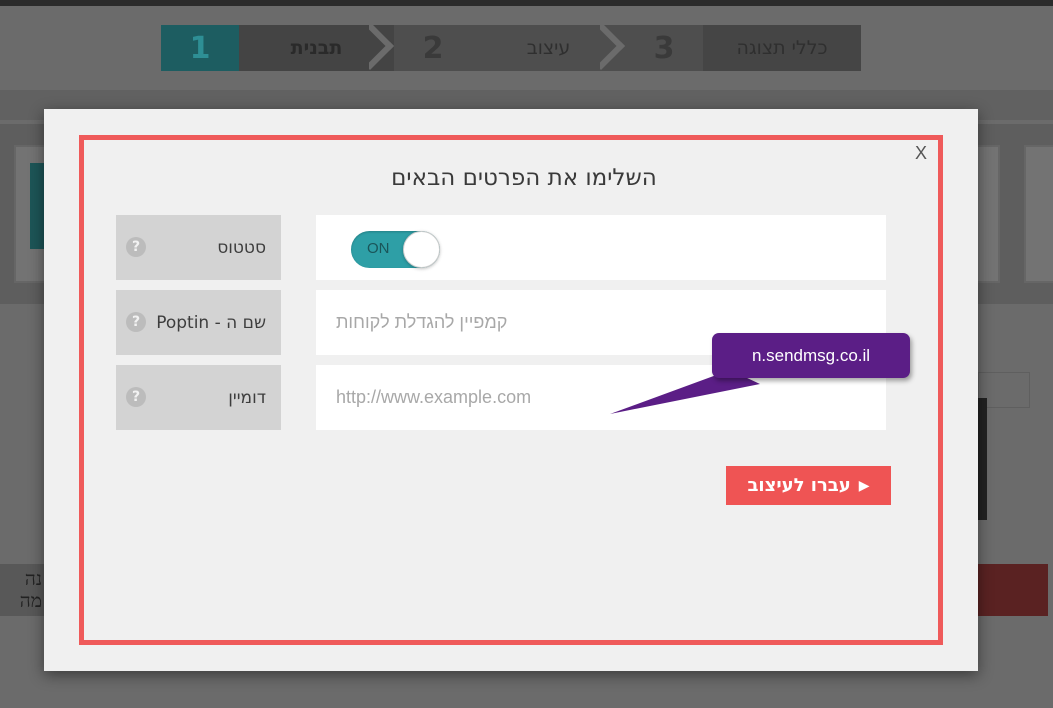 The height and width of the screenshot is (708, 1053). I want to click on wizard-steps: 1 תבנית 2 עיצוב 3 כללי תצוגה, so click(511, 48).